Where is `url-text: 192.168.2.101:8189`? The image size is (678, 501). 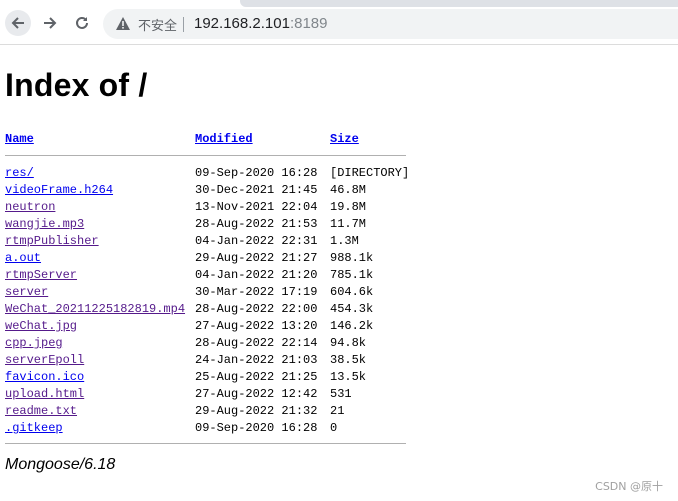 url-text: 192.168.2.101:8189 is located at coordinates (260, 23).